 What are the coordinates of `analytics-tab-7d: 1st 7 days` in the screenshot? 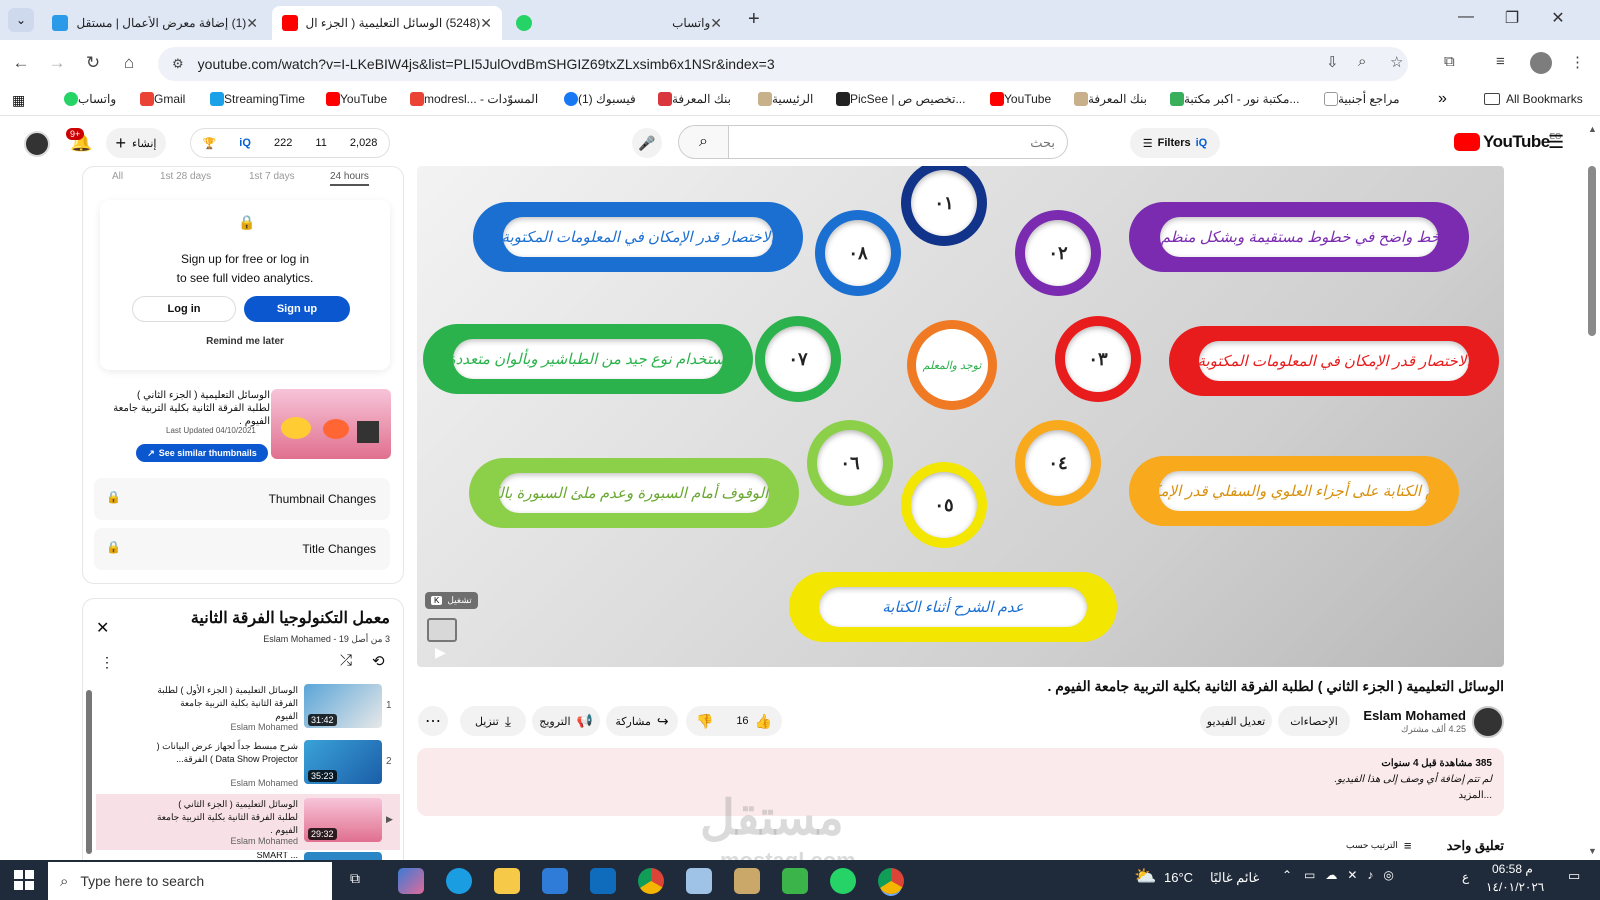 It's located at (272, 176).